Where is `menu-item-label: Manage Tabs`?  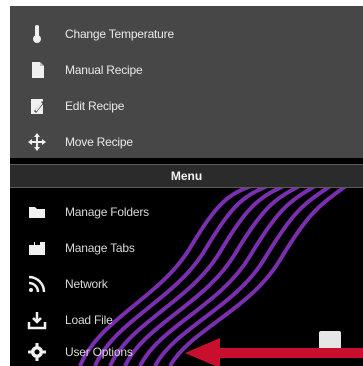
menu-item-label: Manage Tabs is located at coordinates (100, 248).